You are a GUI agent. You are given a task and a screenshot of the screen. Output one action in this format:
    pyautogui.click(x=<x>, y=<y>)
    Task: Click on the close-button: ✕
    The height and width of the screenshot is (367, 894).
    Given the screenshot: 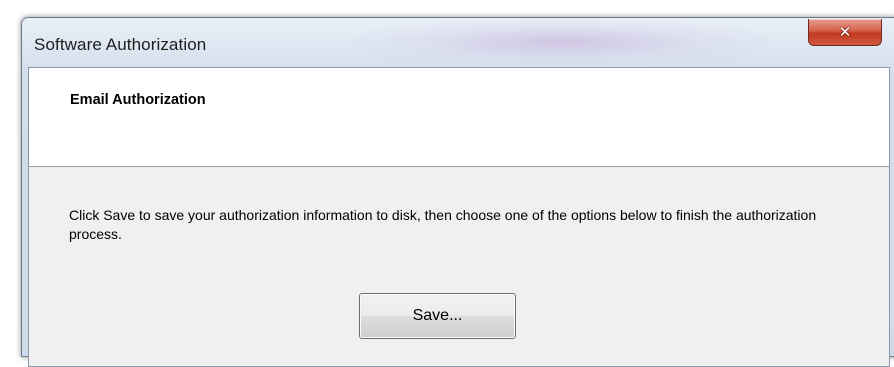 What is the action you would take?
    pyautogui.click(x=845, y=32)
    